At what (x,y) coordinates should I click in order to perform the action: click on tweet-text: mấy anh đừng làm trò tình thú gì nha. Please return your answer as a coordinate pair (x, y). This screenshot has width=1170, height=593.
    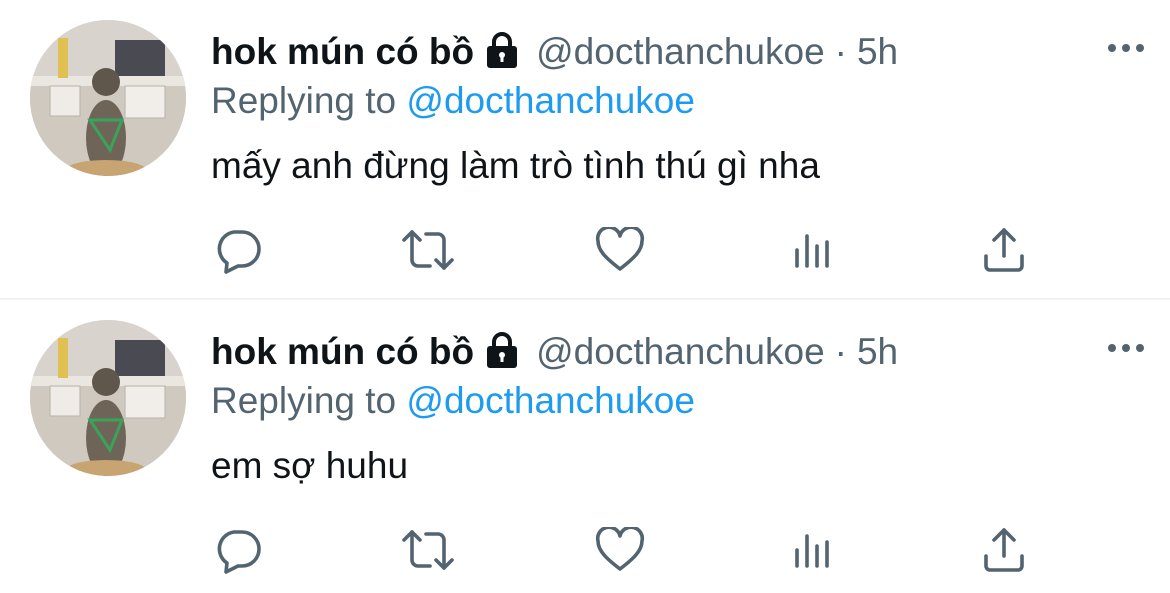
    Looking at the image, I should click on (515, 165).